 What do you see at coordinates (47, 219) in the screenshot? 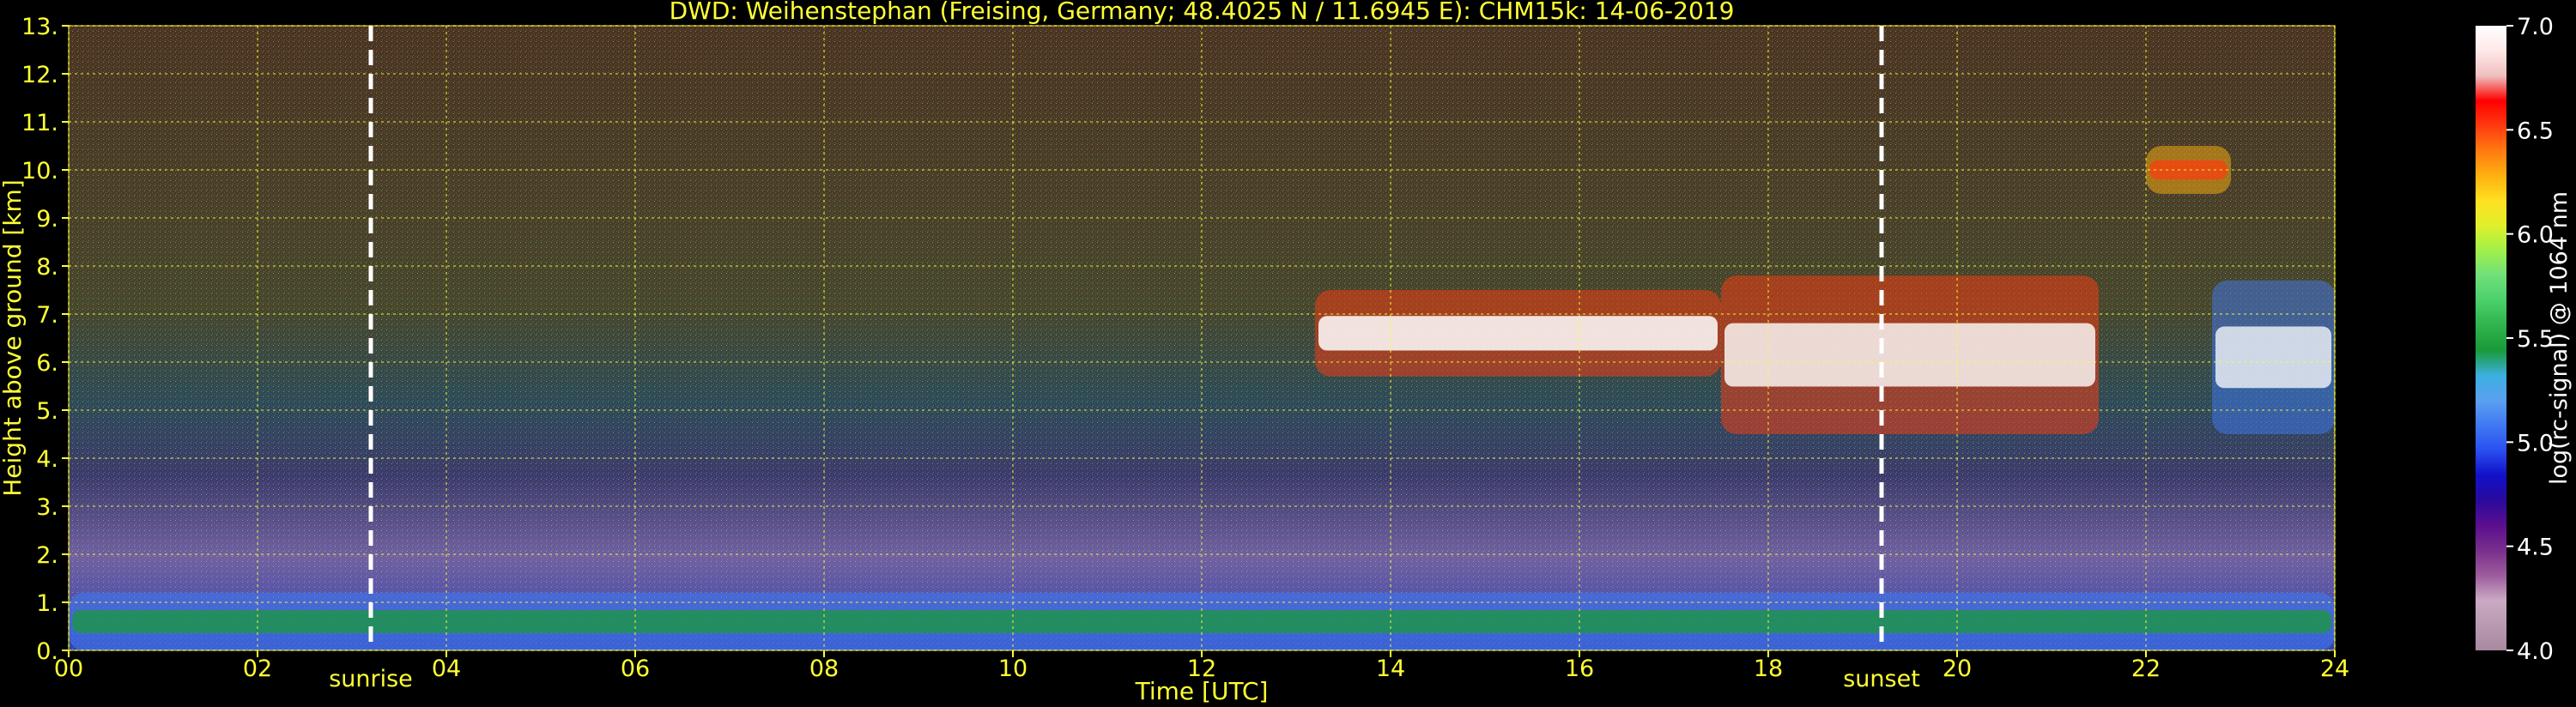
I see `y-tick-label: 9.` at bounding box center [47, 219].